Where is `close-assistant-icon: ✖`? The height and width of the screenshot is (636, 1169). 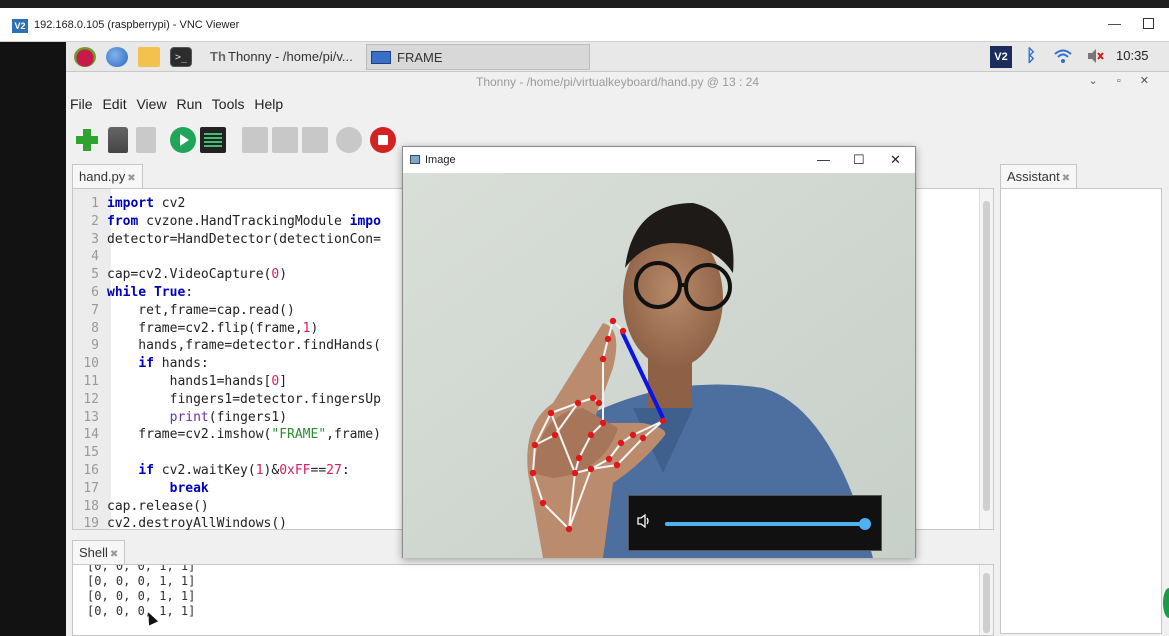
close-assistant-icon: ✖ is located at coordinates (1066, 178).